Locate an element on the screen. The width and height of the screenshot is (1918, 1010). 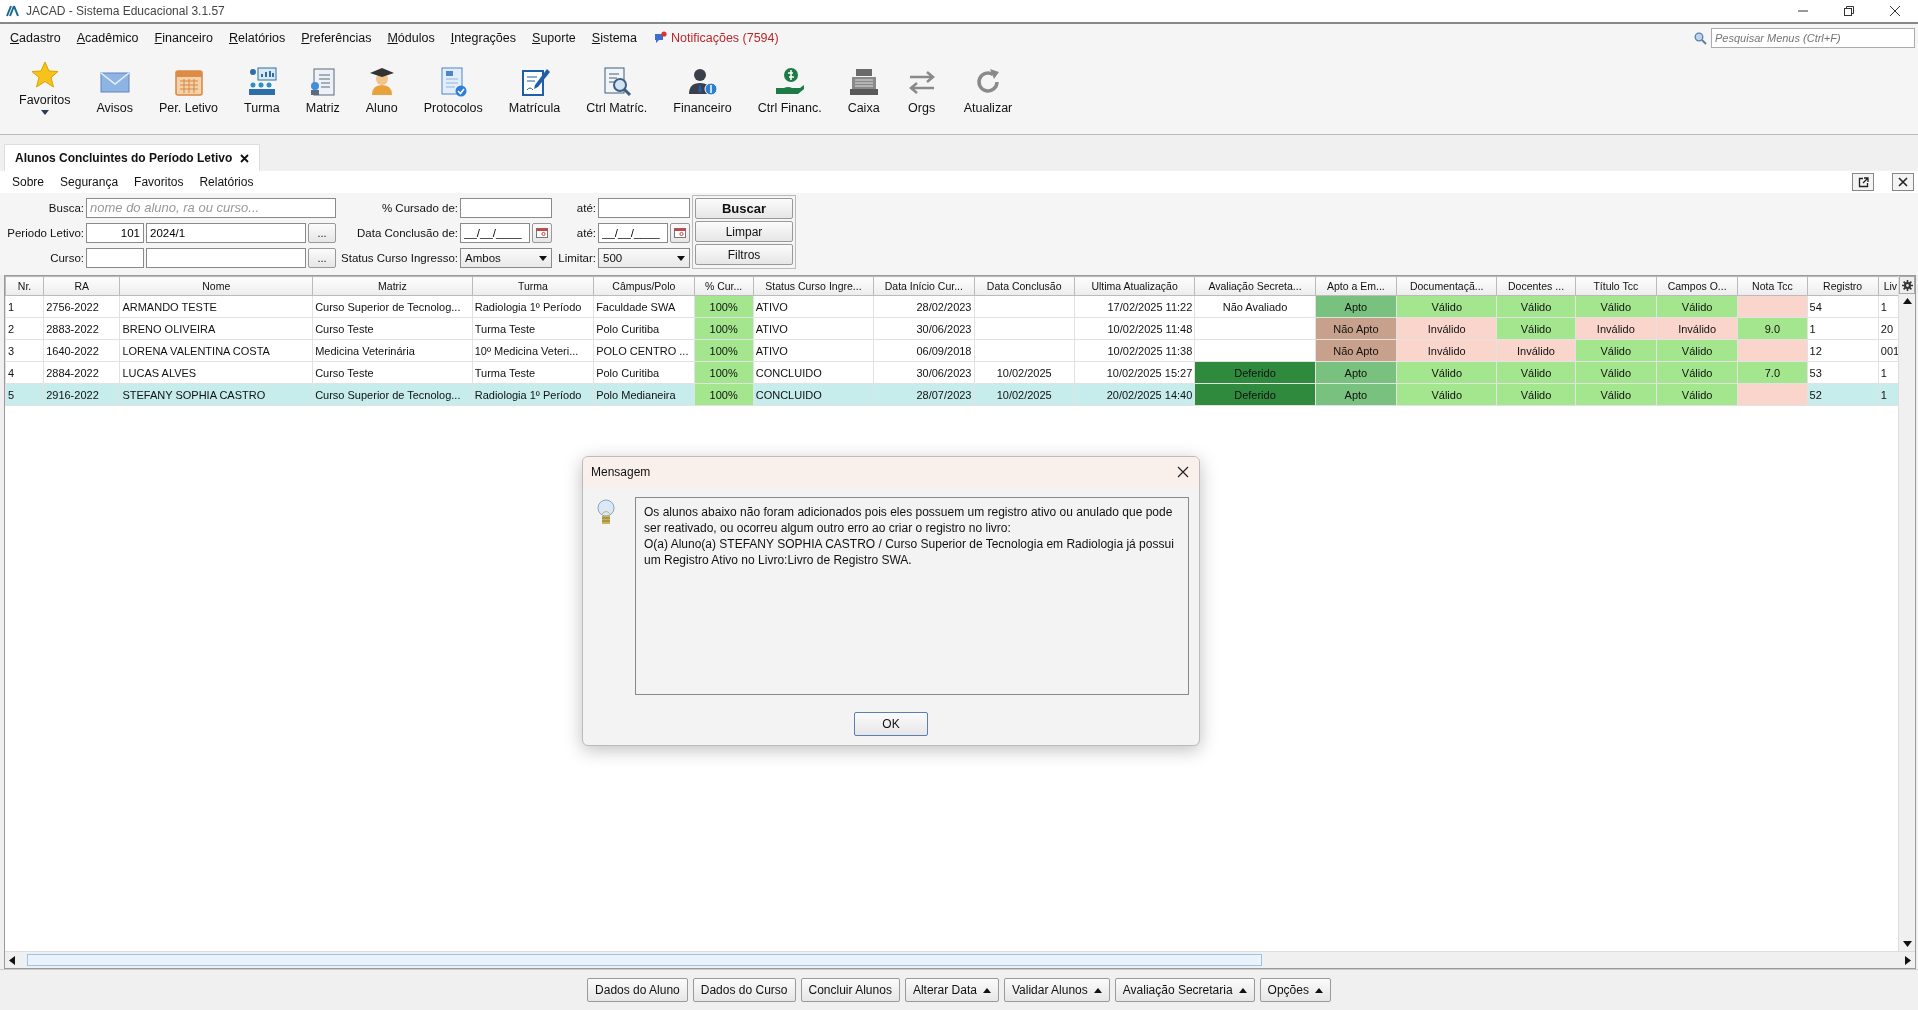
tab: Alunos Concluintes do Período Letivo is located at coordinates (132, 157).